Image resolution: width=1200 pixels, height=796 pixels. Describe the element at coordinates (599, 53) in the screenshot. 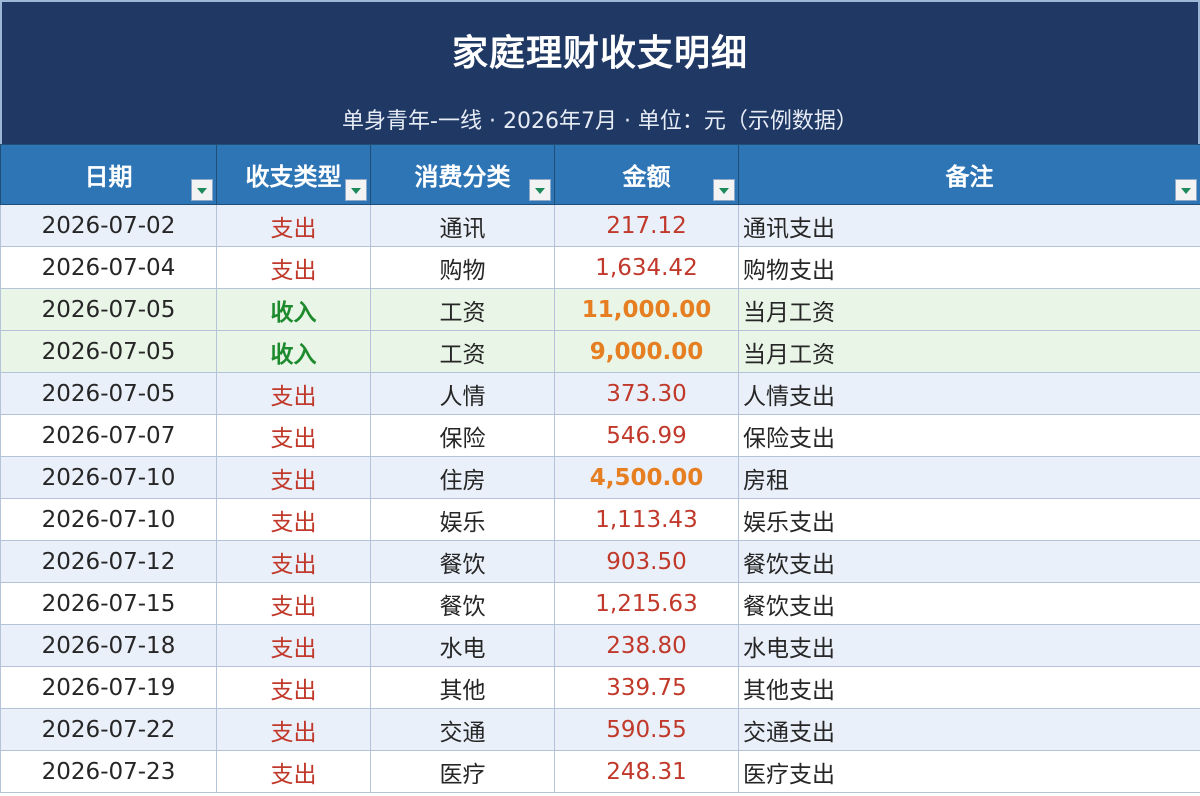

I see `sheet-title: 家庭理财收支明细` at that location.